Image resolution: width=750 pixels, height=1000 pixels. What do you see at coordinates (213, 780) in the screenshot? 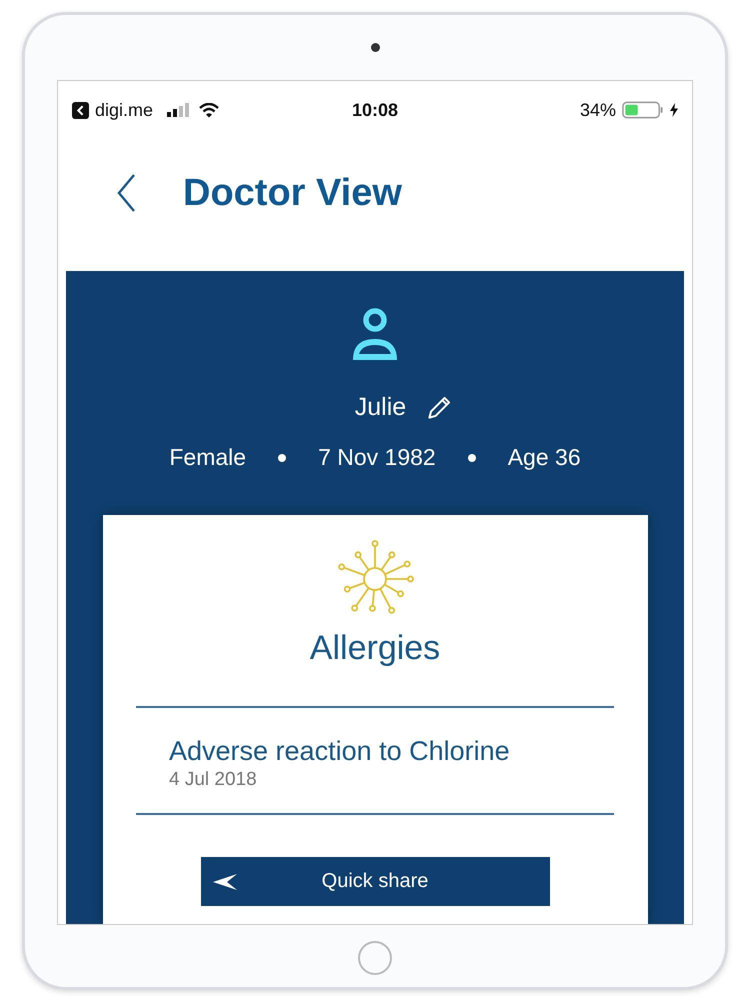
I see `allergy-date: 4 Jul 2018` at bounding box center [213, 780].